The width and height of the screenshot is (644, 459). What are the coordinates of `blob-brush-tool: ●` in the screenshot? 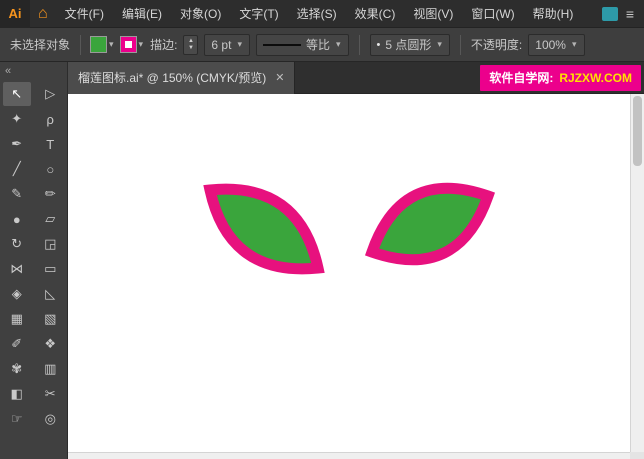 It's located at (17, 219).